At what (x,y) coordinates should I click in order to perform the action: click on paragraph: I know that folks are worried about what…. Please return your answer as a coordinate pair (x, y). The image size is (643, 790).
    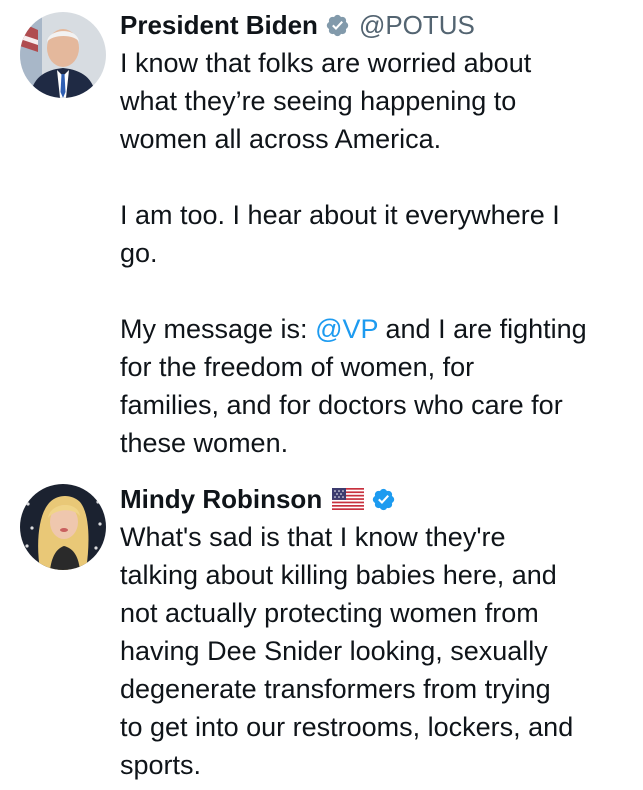
    Looking at the image, I should click on (377, 101).